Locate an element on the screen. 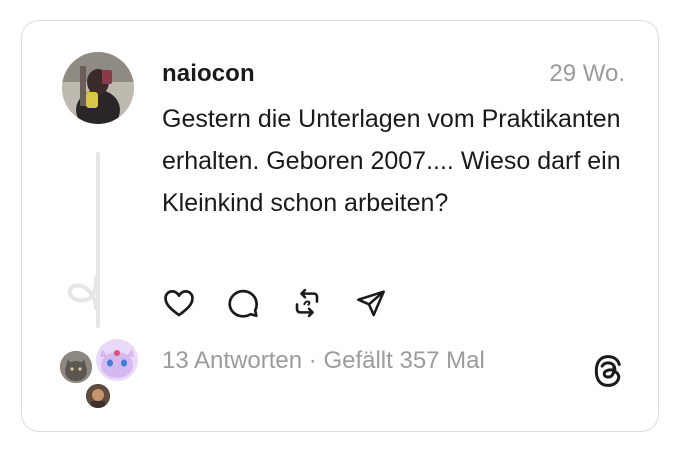 This screenshot has height=454, width=682. repost-button is located at coordinates (307, 303).